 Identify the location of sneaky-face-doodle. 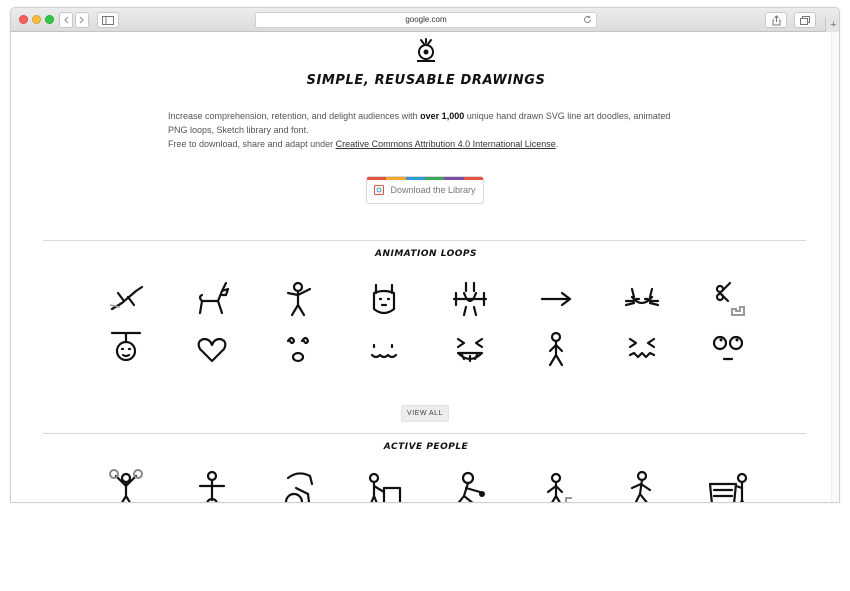
(384, 349).